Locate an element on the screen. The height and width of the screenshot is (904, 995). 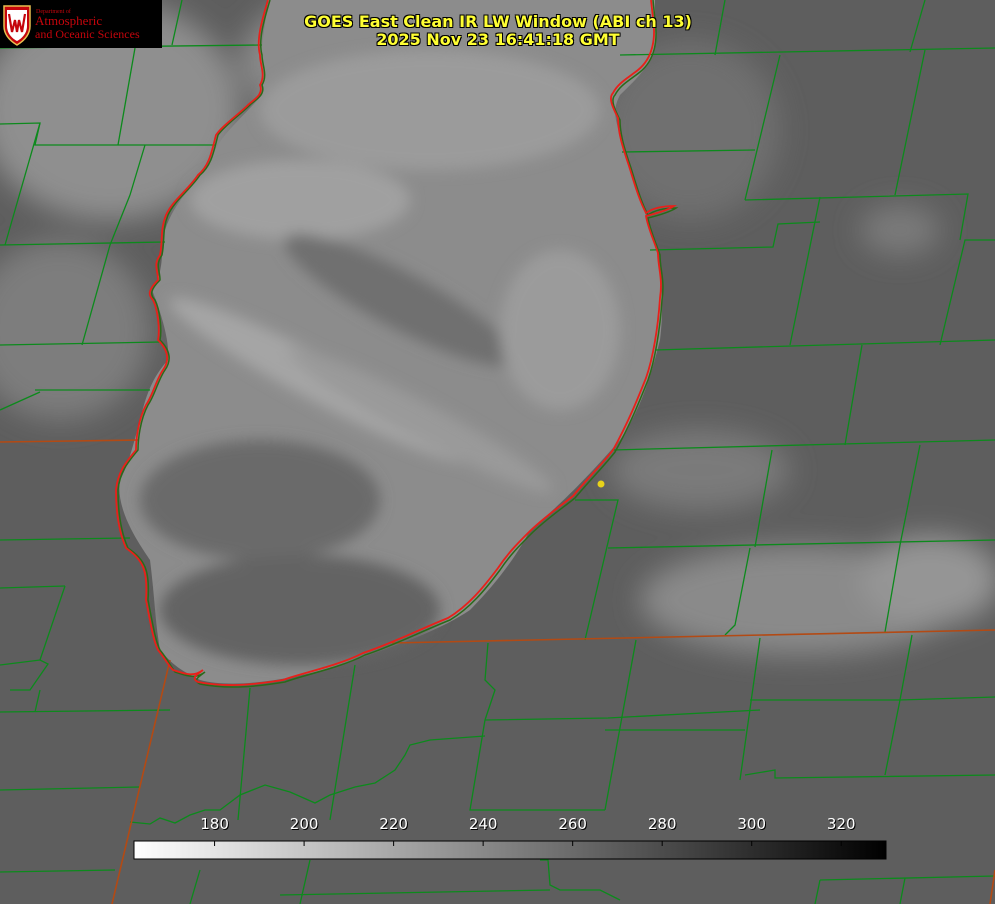
colorbar-tick-label: 200 is located at coordinates (304, 824).